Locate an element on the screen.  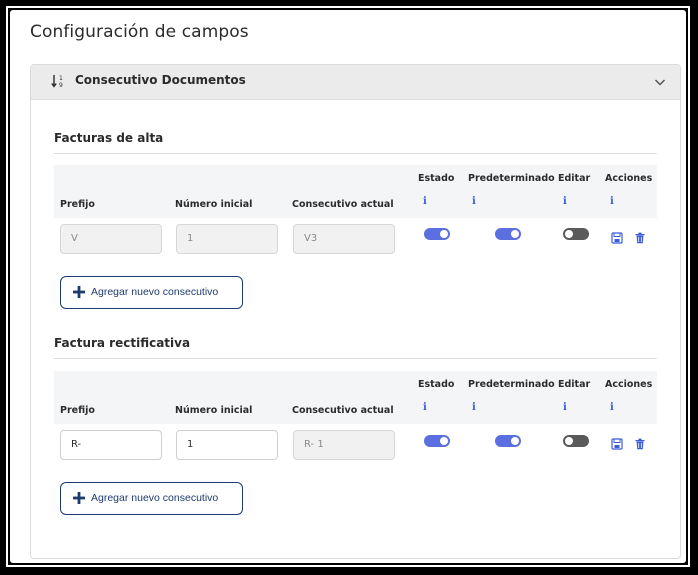
consecutivo-actual-field: R- 1 is located at coordinates (344, 445).